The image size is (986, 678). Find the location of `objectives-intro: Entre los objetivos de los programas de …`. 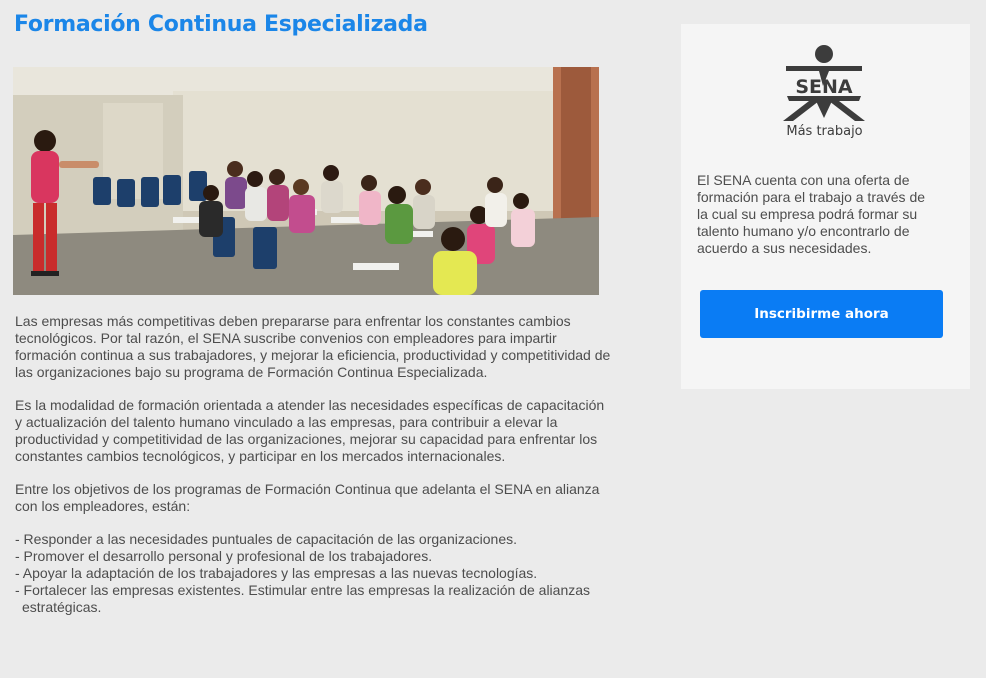

objectives-intro: Entre los objetivos de los programas de … is located at coordinates (307, 497).